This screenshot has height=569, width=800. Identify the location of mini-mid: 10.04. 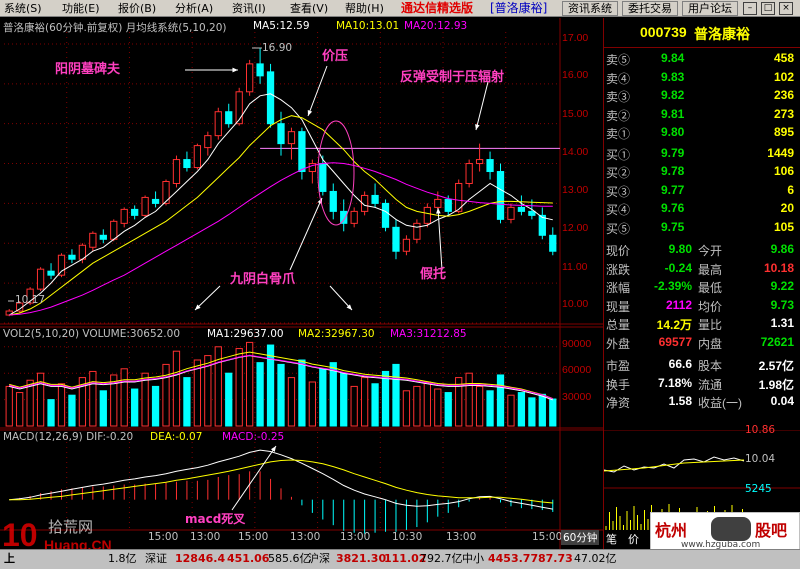
(760, 459).